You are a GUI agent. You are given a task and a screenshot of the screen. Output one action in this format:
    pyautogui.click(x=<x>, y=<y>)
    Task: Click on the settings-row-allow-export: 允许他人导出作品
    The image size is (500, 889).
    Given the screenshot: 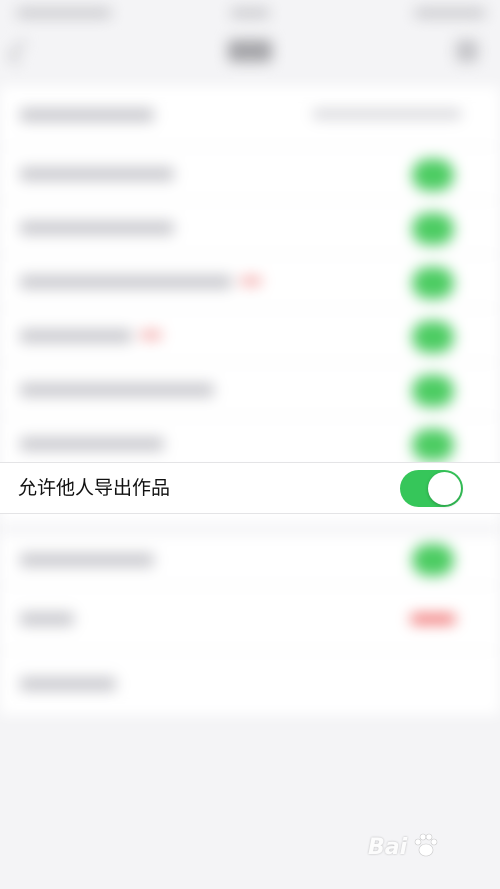 What is the action you would take?
    pyautogui.click(x=250, y=488)
    